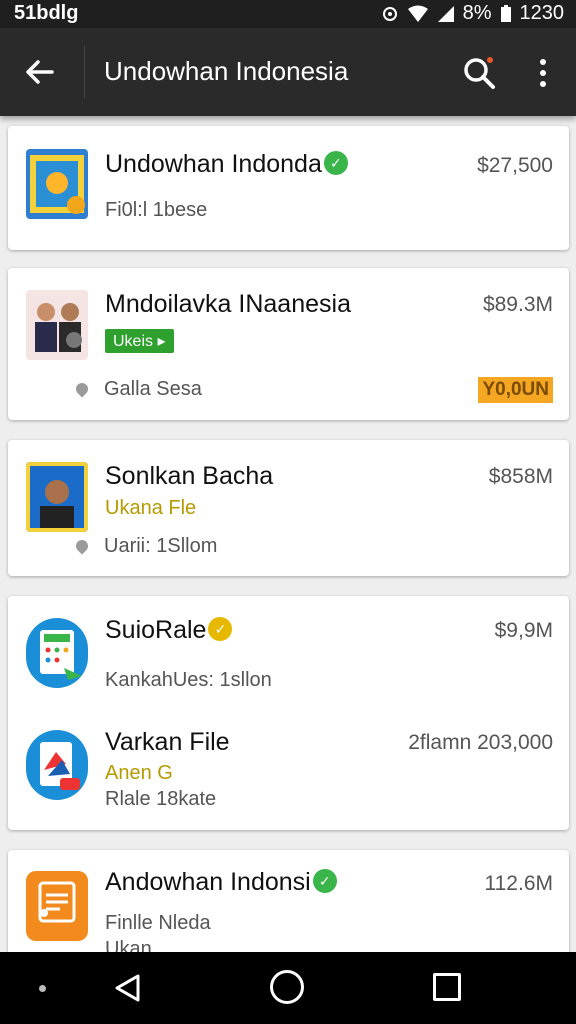 This screenshot has height=1024, width=576. Describe the element at coordinates (515, 390) in the screenshot. I see `price-tag: Y0,0UN` at that location.